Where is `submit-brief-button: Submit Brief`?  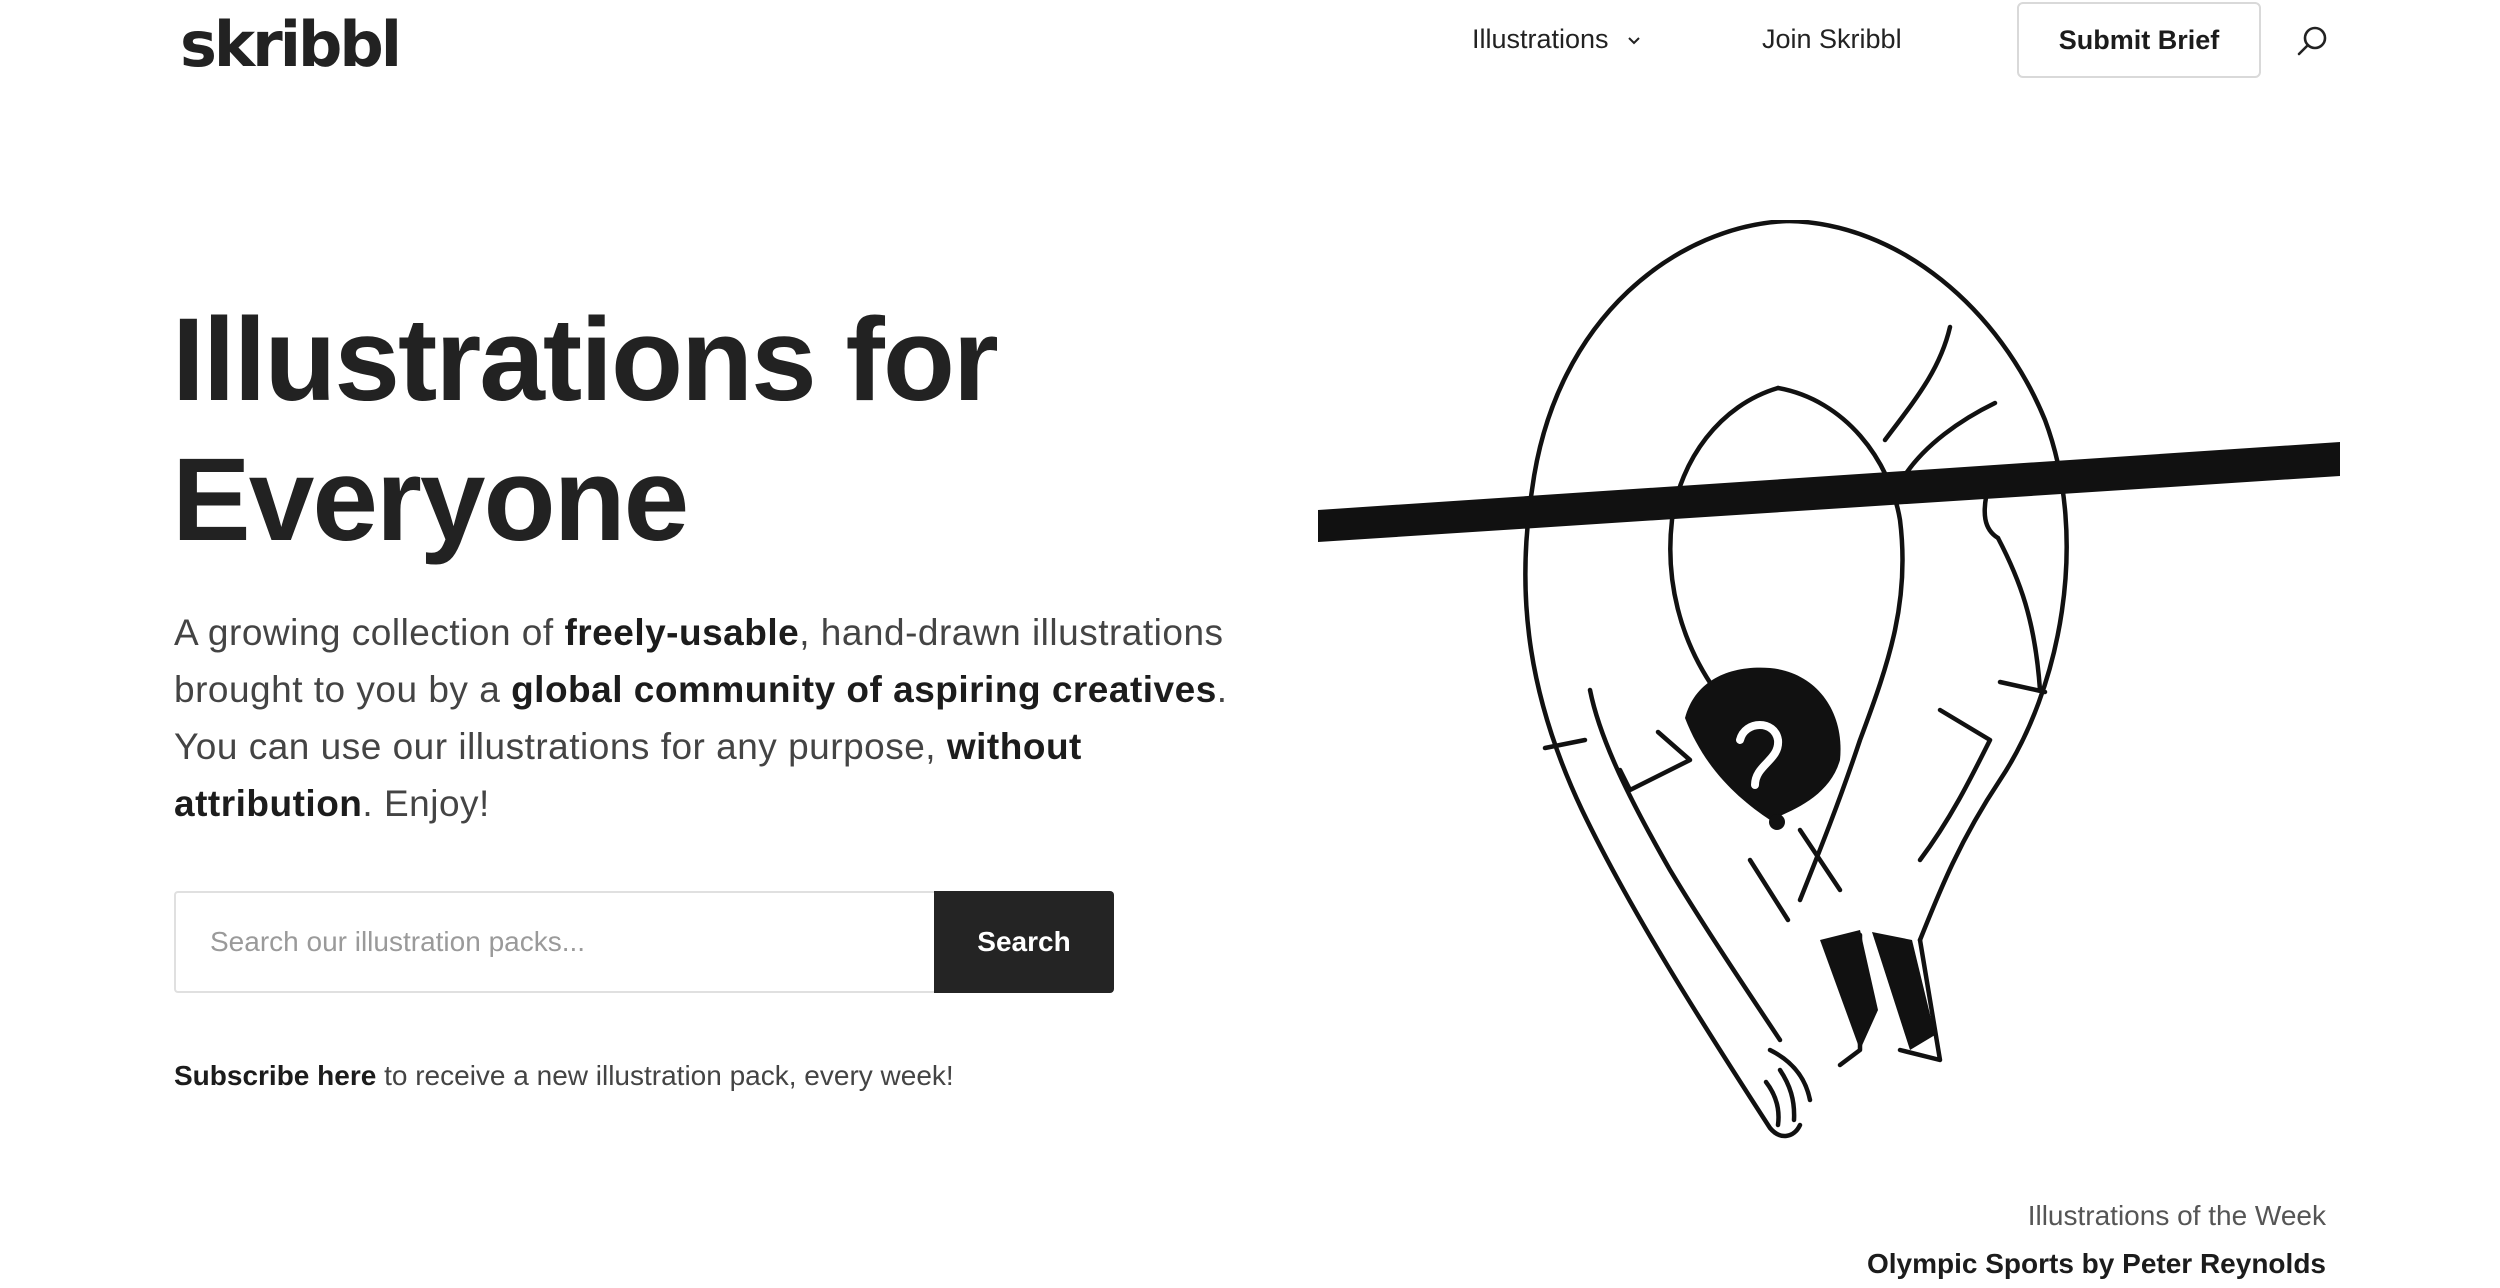
submit-brief-button: Submit Brief is located at coordinates (2139, 40).